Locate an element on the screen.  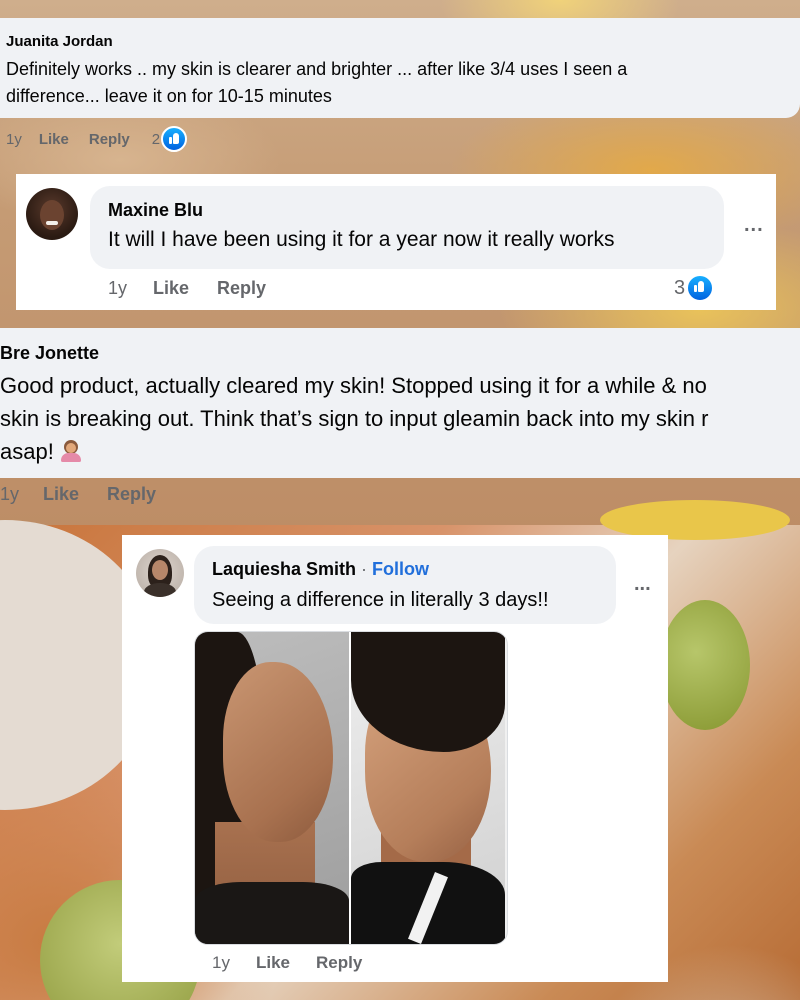
reaction-summary: 3 is located at coordinates (694, 288).